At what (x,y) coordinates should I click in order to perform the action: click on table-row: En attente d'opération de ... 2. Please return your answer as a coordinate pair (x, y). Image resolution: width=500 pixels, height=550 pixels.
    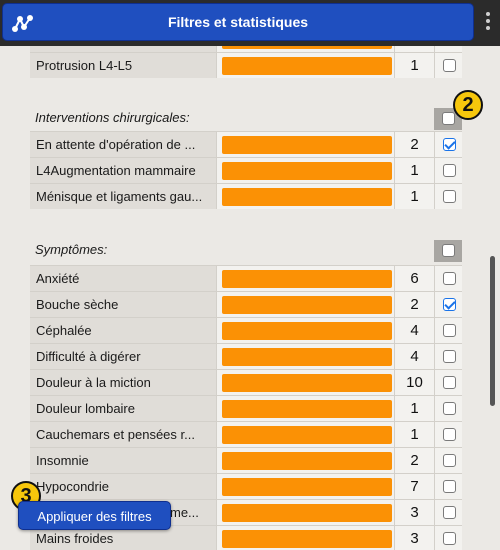
    Looking at the image, I should click on (246, 144).